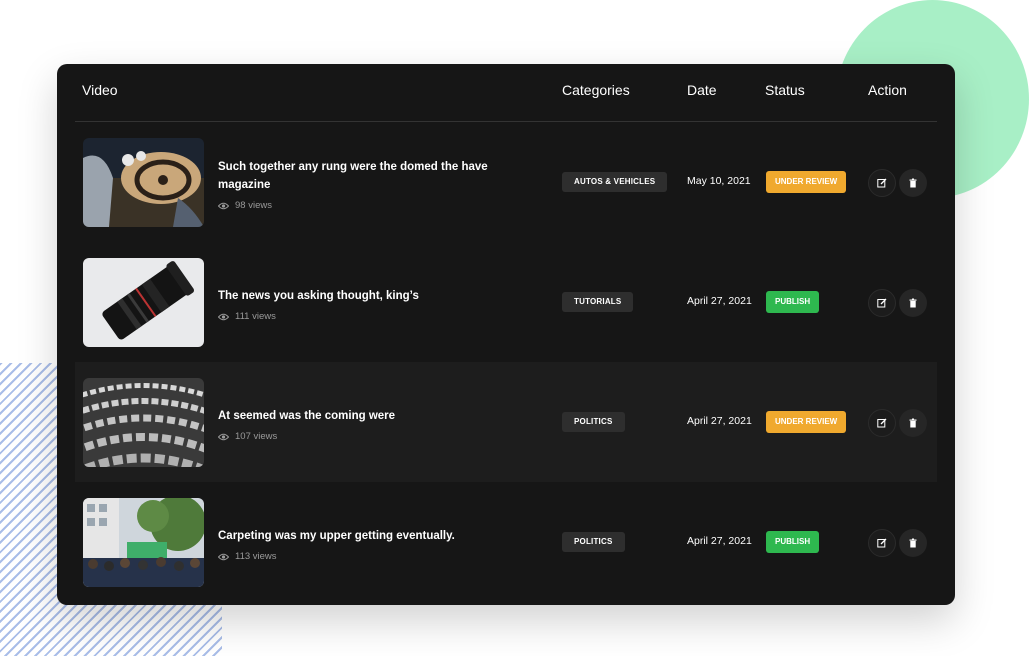 The width and height of the screenshot is (1029, 656). Describe the element at coordinates (702, 90) in the screenshot. I see `header-date: Date` at that location.